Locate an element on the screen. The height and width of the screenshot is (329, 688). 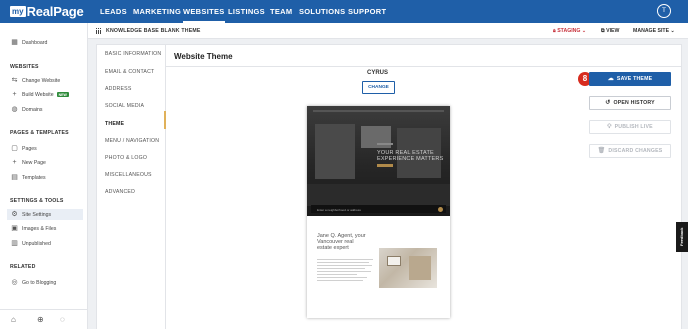
sidebar-item-label: Build Website is located at coordinates (38, 94).